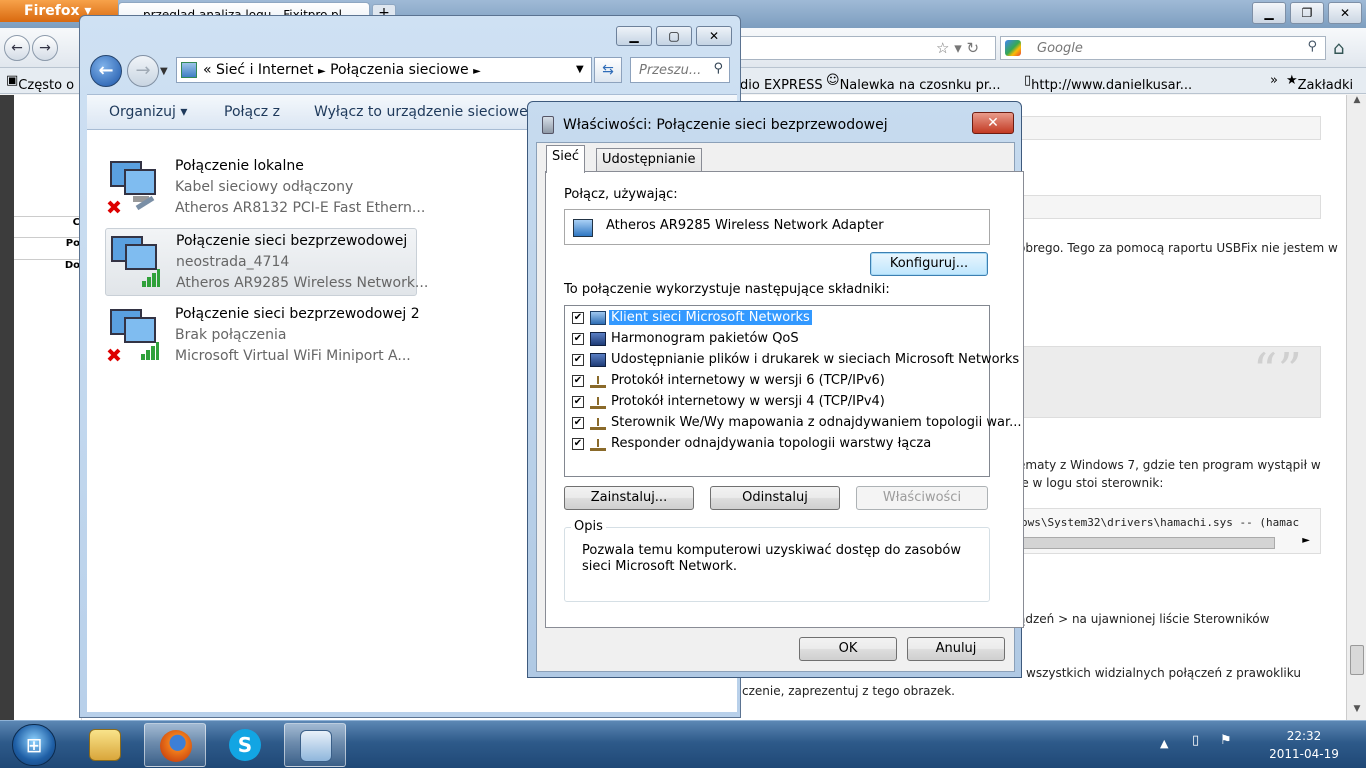  Describe the element at coordinates (175, 745) in the screenshot. I see `taskbar-firefox` at that location.